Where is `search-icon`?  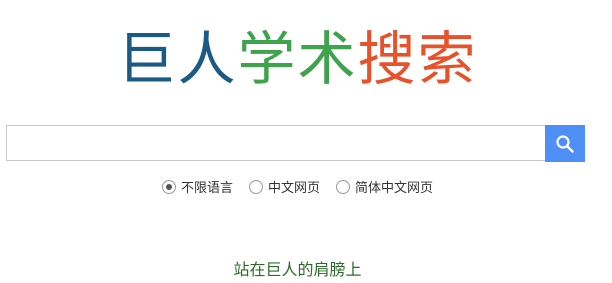
search-icon is located at coordinates (565, 143).